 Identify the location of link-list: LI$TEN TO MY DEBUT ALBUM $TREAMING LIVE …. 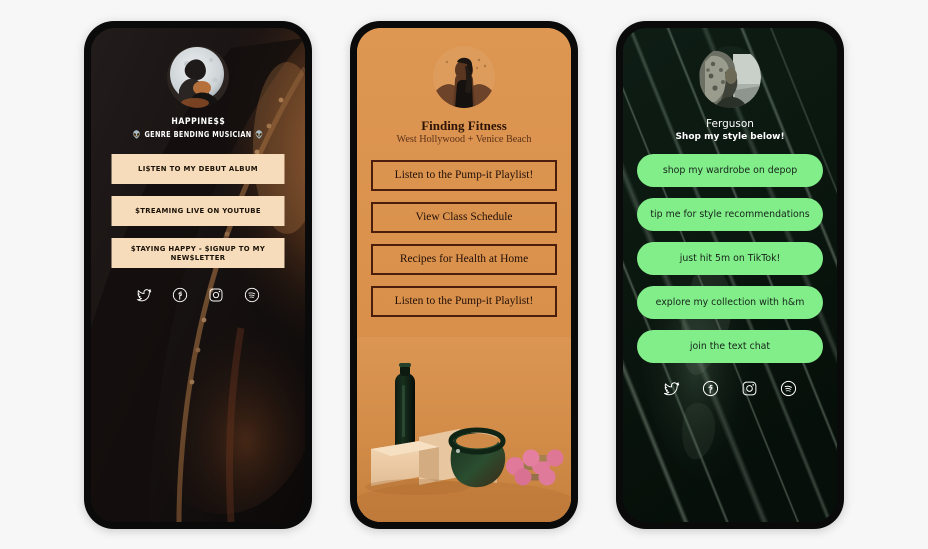
(198, 210).